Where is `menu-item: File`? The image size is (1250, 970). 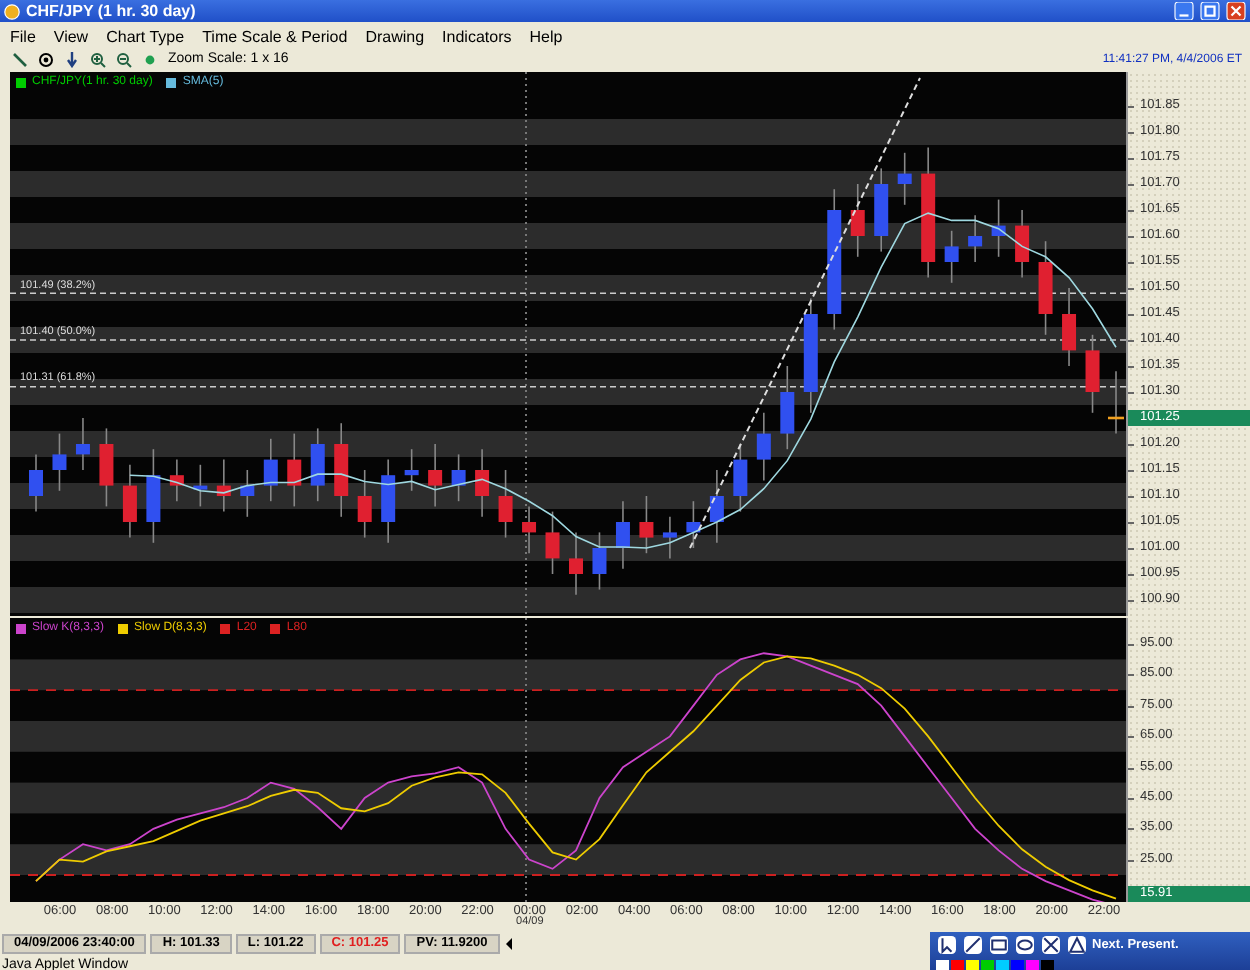 menu-item: File is located at coordinates (26, 36).